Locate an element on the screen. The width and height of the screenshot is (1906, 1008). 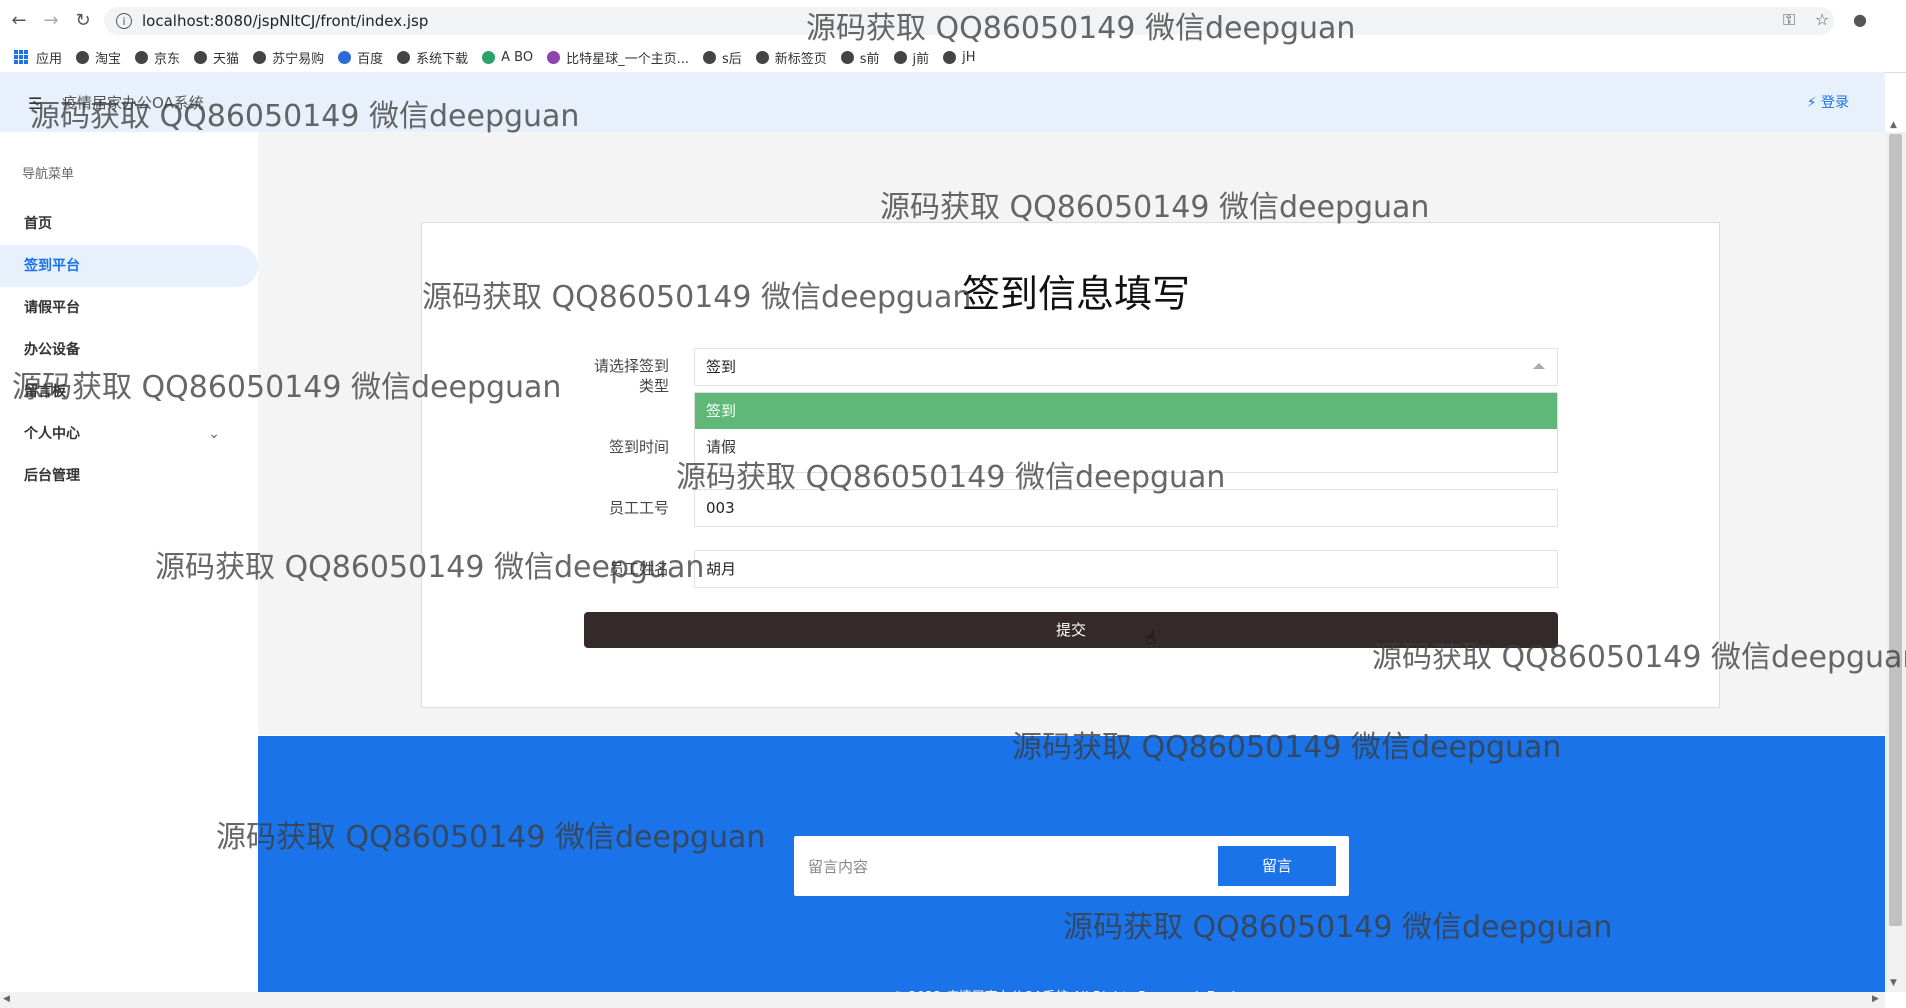
chevron-down-icon: ⌄ is located at coordinates (214, 434).